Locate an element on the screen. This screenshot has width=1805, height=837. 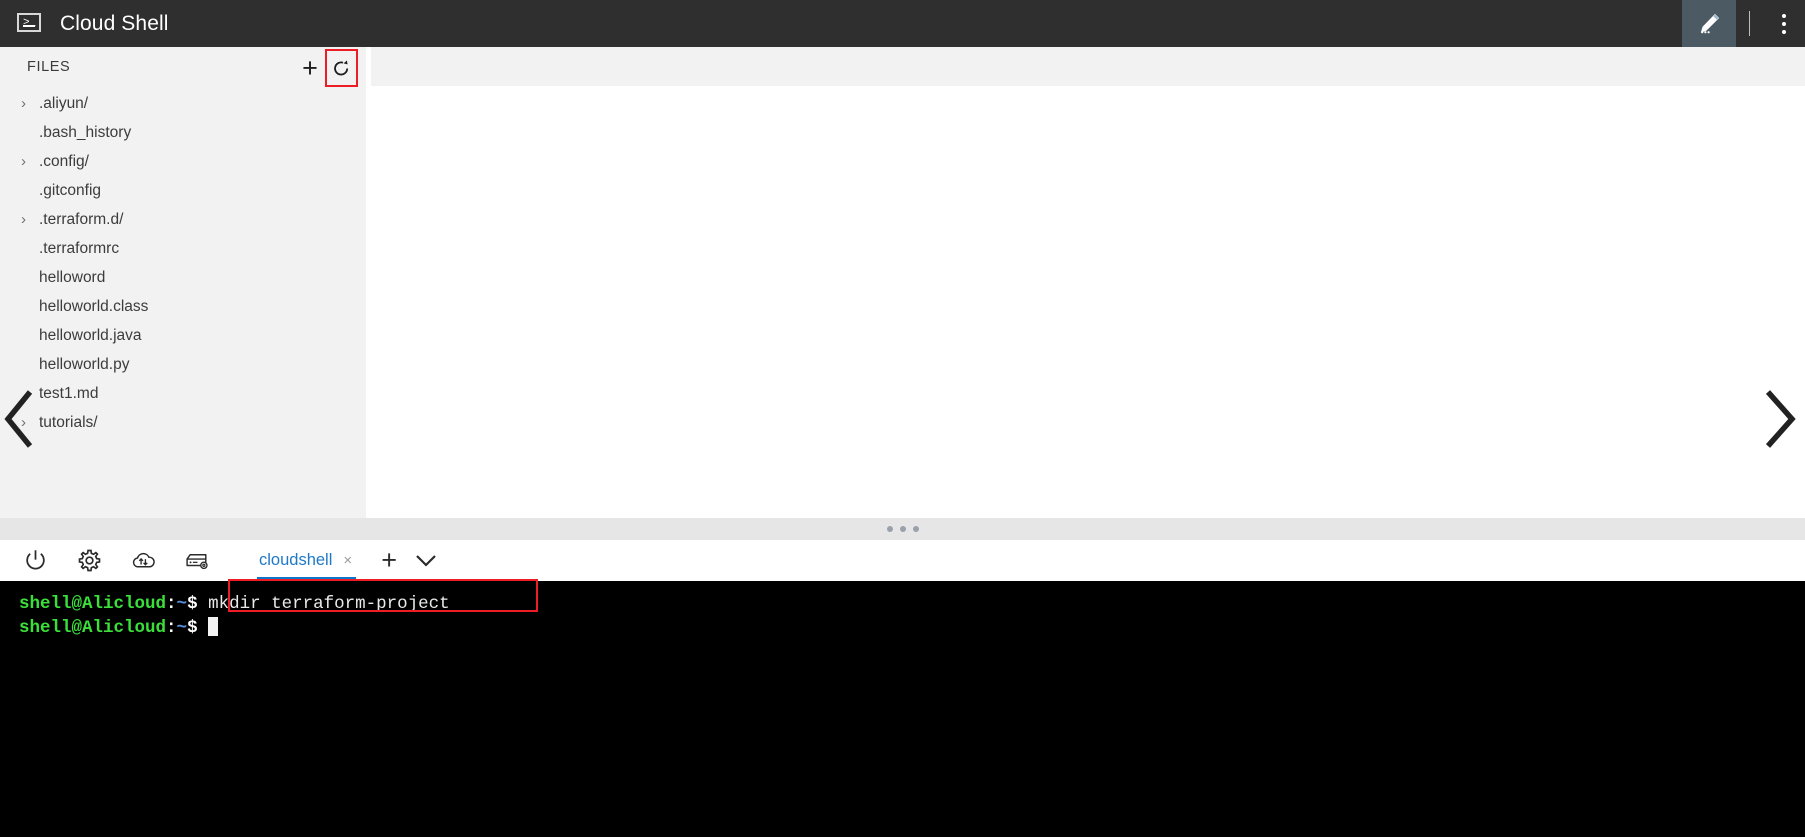
tab-cloudshell: cloudshell × is located at coordinates (307, 560).